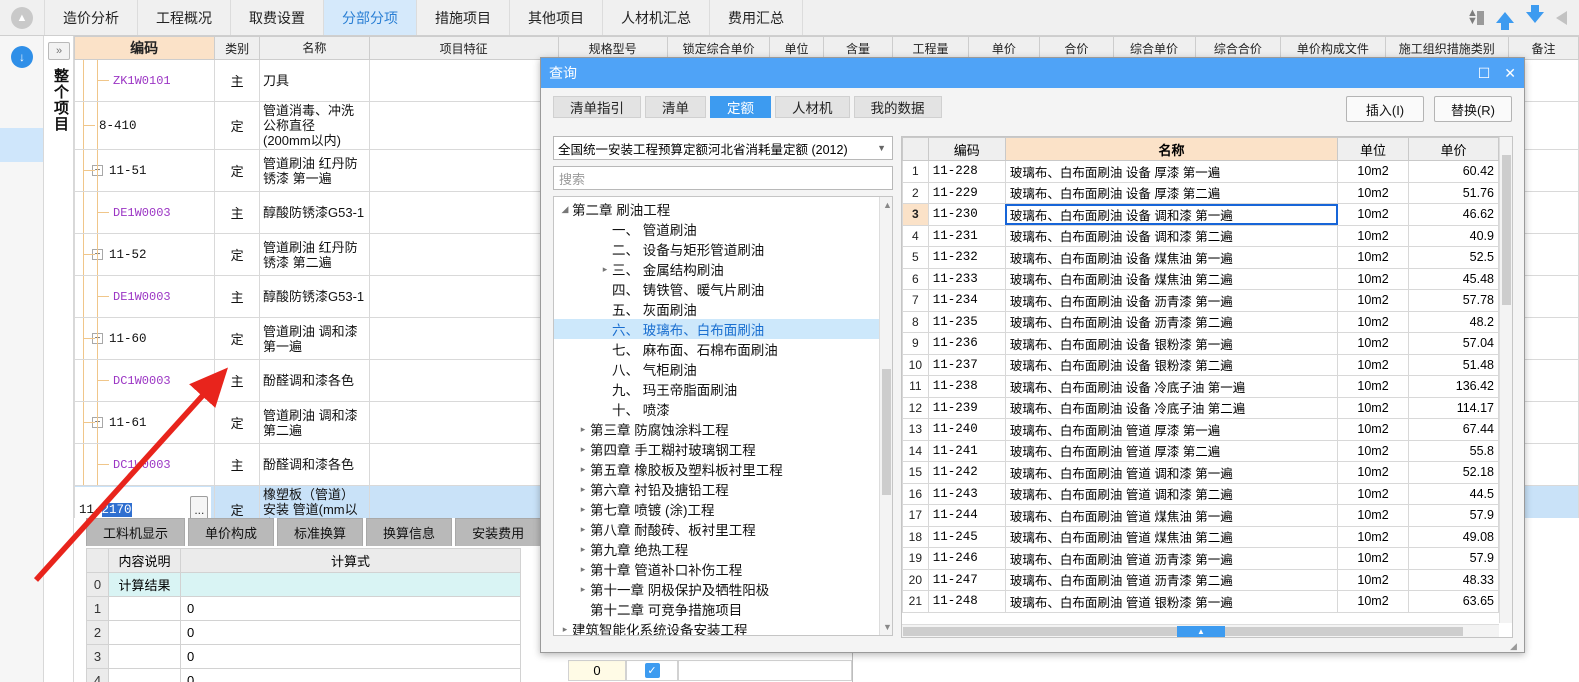  Describe the element at coordinates (723, 489) in the screenshot. I see `tree-node: ▸ 第六章 衬铅及搪铅工程` at that location.